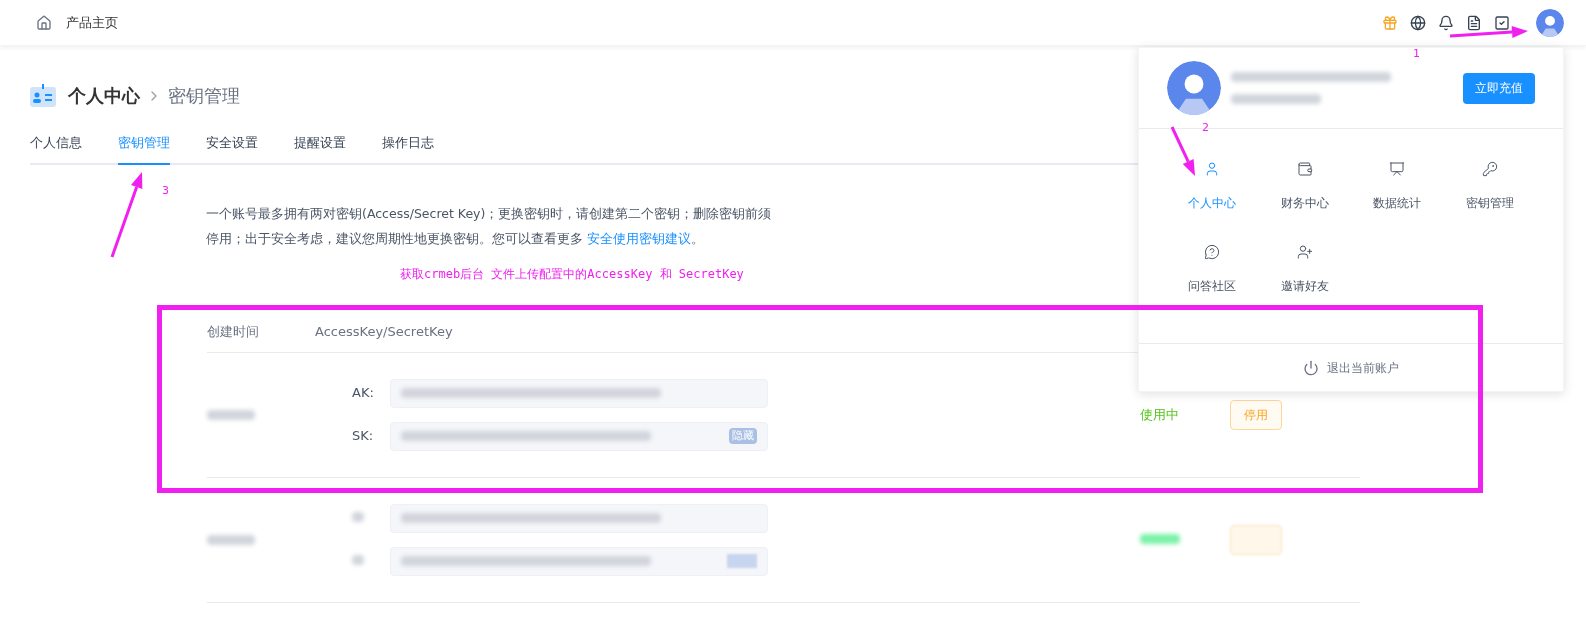  Describe the element at coordinates (1418, 22) in the screenshot. I see `globe-icon` at that location.